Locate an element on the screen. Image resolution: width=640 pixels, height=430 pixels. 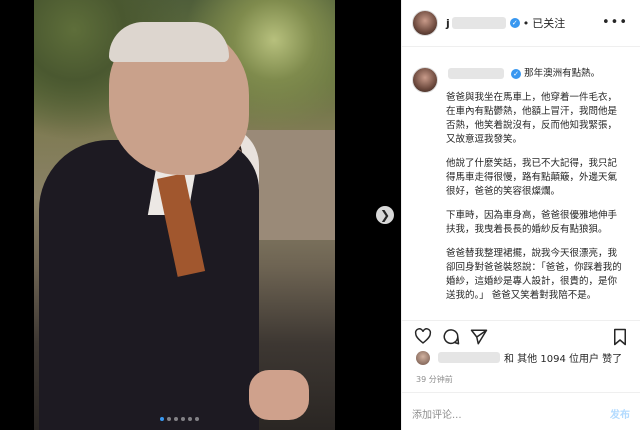
verified-badge-icon: ✓ is located at coordinates (514, 23).